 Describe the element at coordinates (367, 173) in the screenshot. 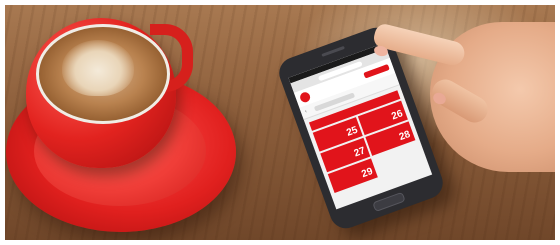

I see `date-number: 29` at that location.